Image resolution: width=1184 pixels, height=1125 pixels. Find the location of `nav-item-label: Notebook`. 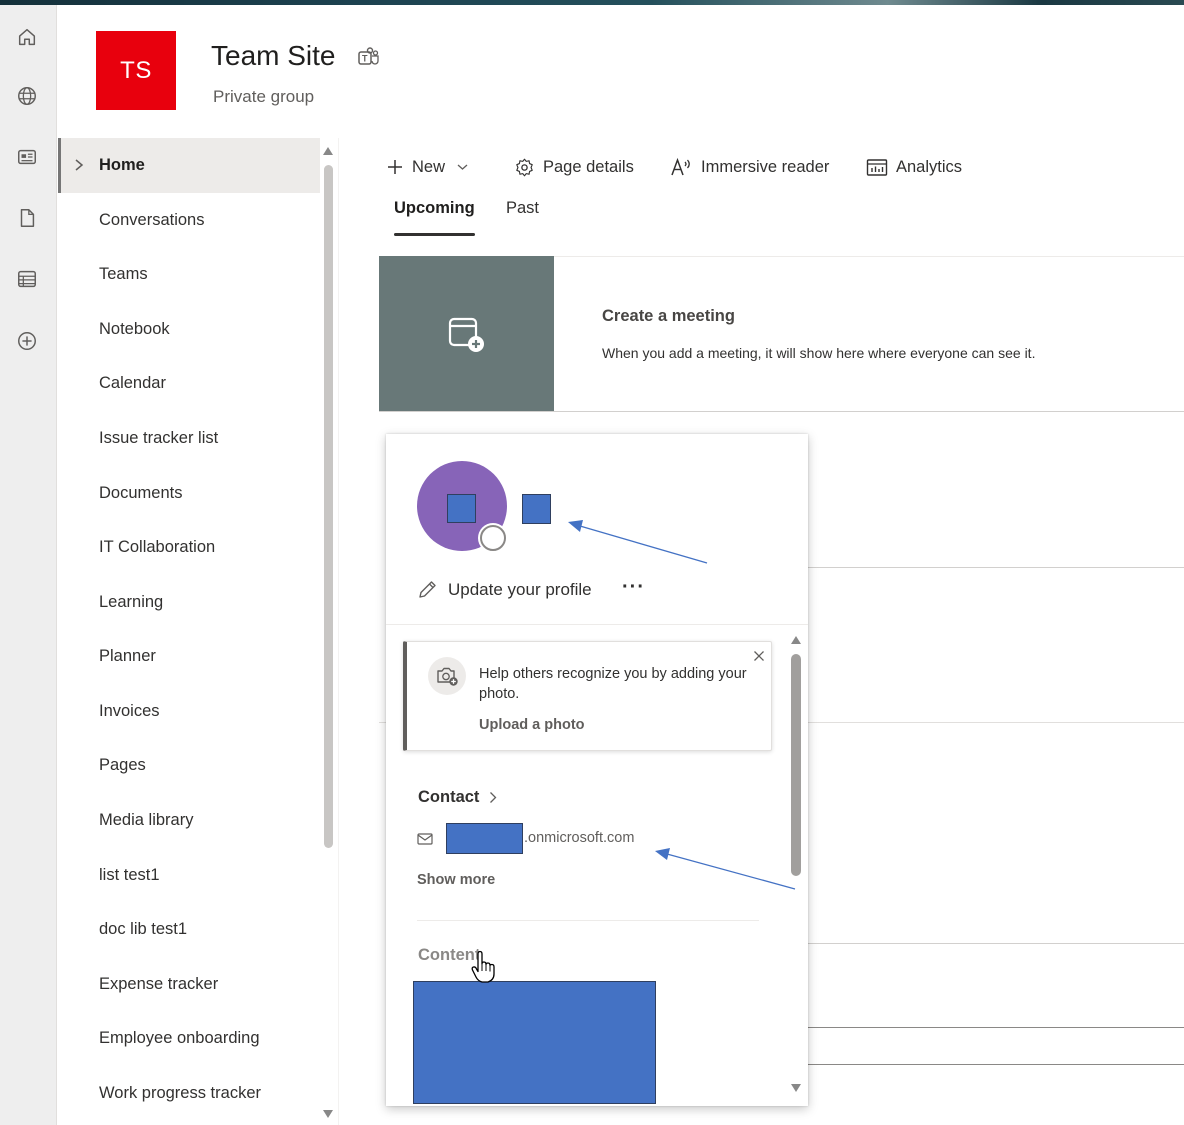

nav-item-label: Notebook is located at coordinates (134, 329).